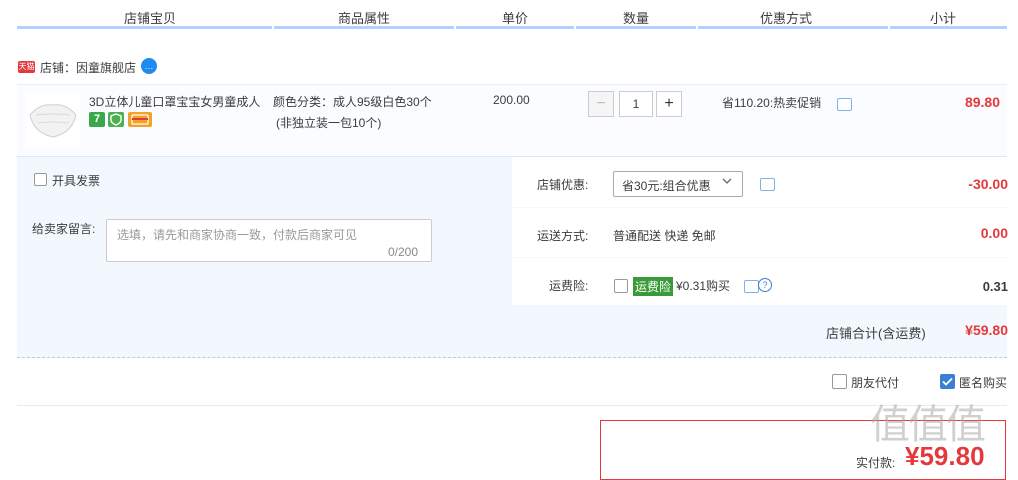  What do you see at coordinates (664, 236) in the screenshot?
I see `shipping-method: 普通配送 快递 免邮` at bounding box center [664, 236].